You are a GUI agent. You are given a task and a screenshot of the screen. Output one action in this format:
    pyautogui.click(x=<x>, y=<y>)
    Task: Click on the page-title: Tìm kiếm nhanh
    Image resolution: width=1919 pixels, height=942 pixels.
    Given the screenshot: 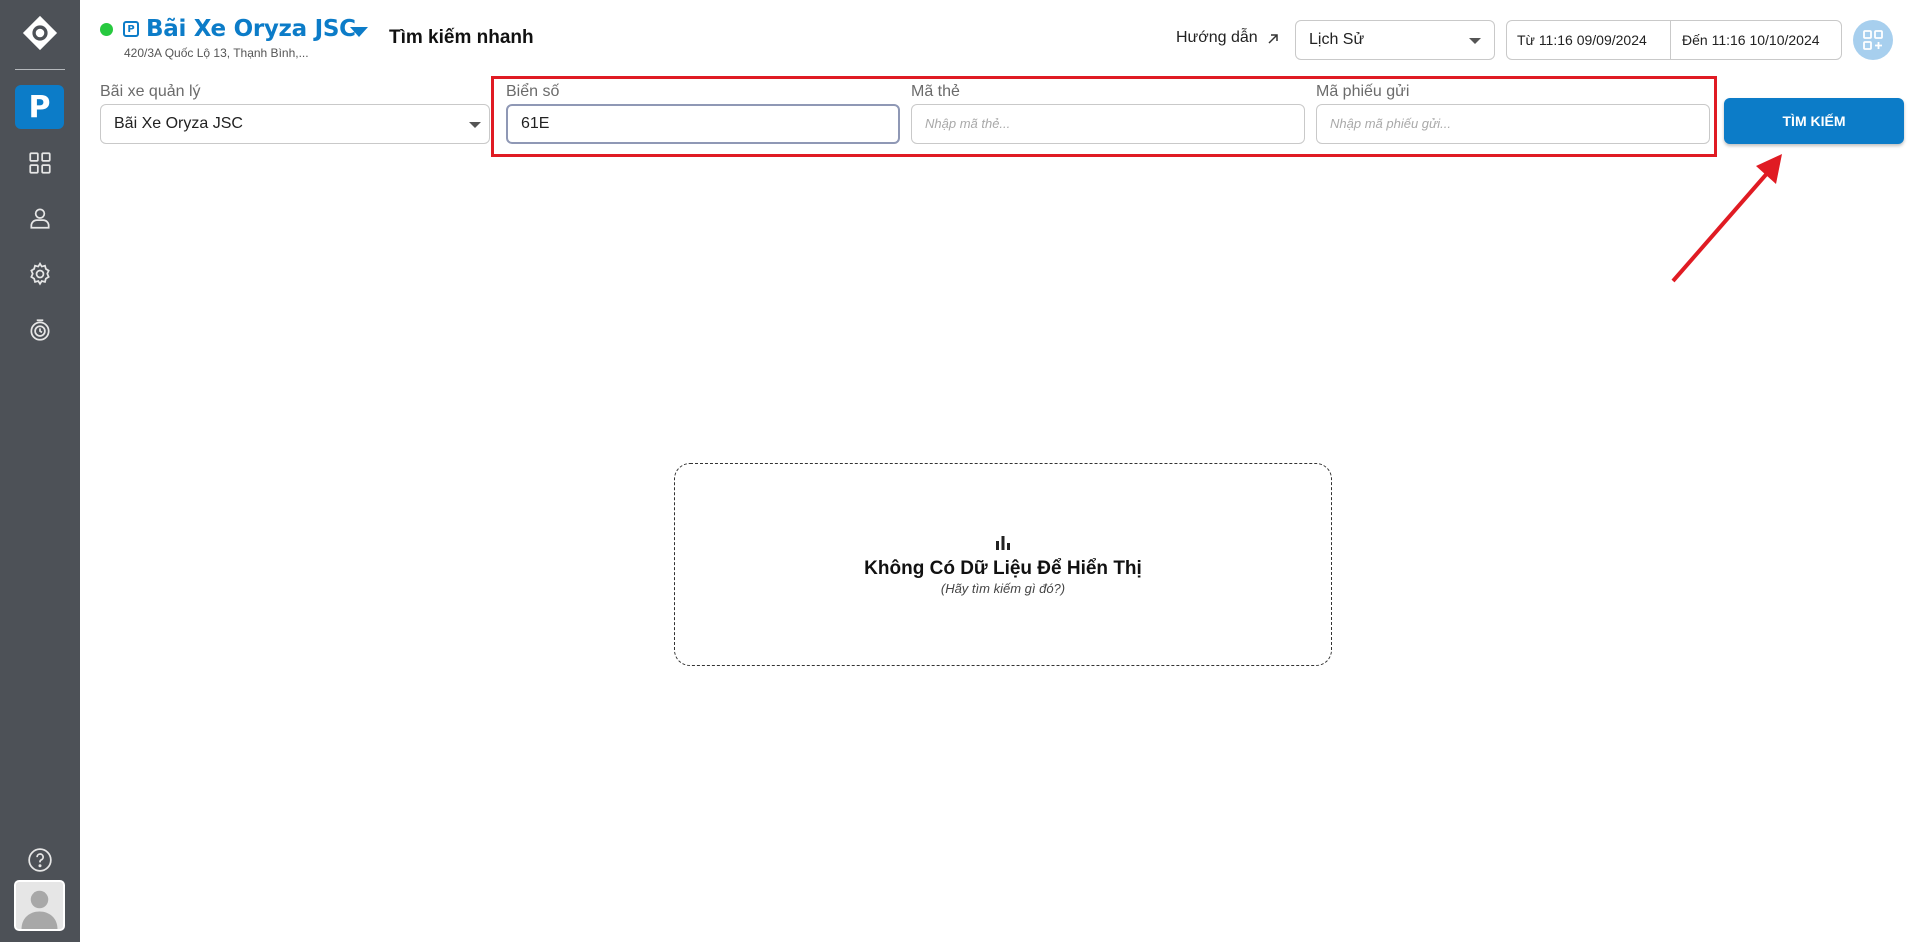 What is the action you would take?
    pyautogui.click(x=461, y=37)
    